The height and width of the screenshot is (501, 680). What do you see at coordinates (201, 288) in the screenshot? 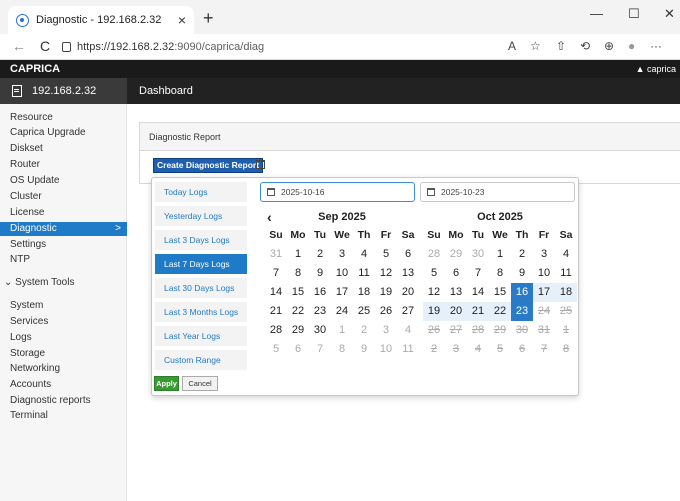
I see `range-last-30-days: Last 30 Days Logs` at bounding box center [201, 288].